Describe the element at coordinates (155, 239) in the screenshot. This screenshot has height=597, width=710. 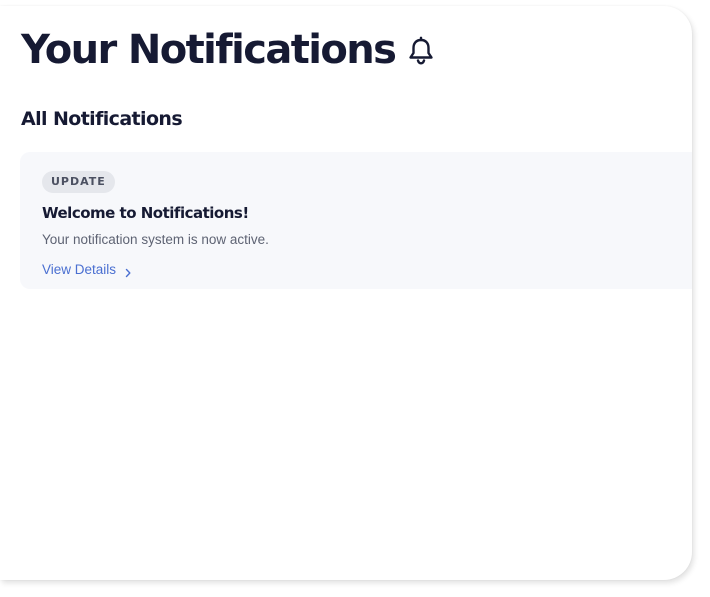
I see `notification-description: Your notification system is now active.` at that location.